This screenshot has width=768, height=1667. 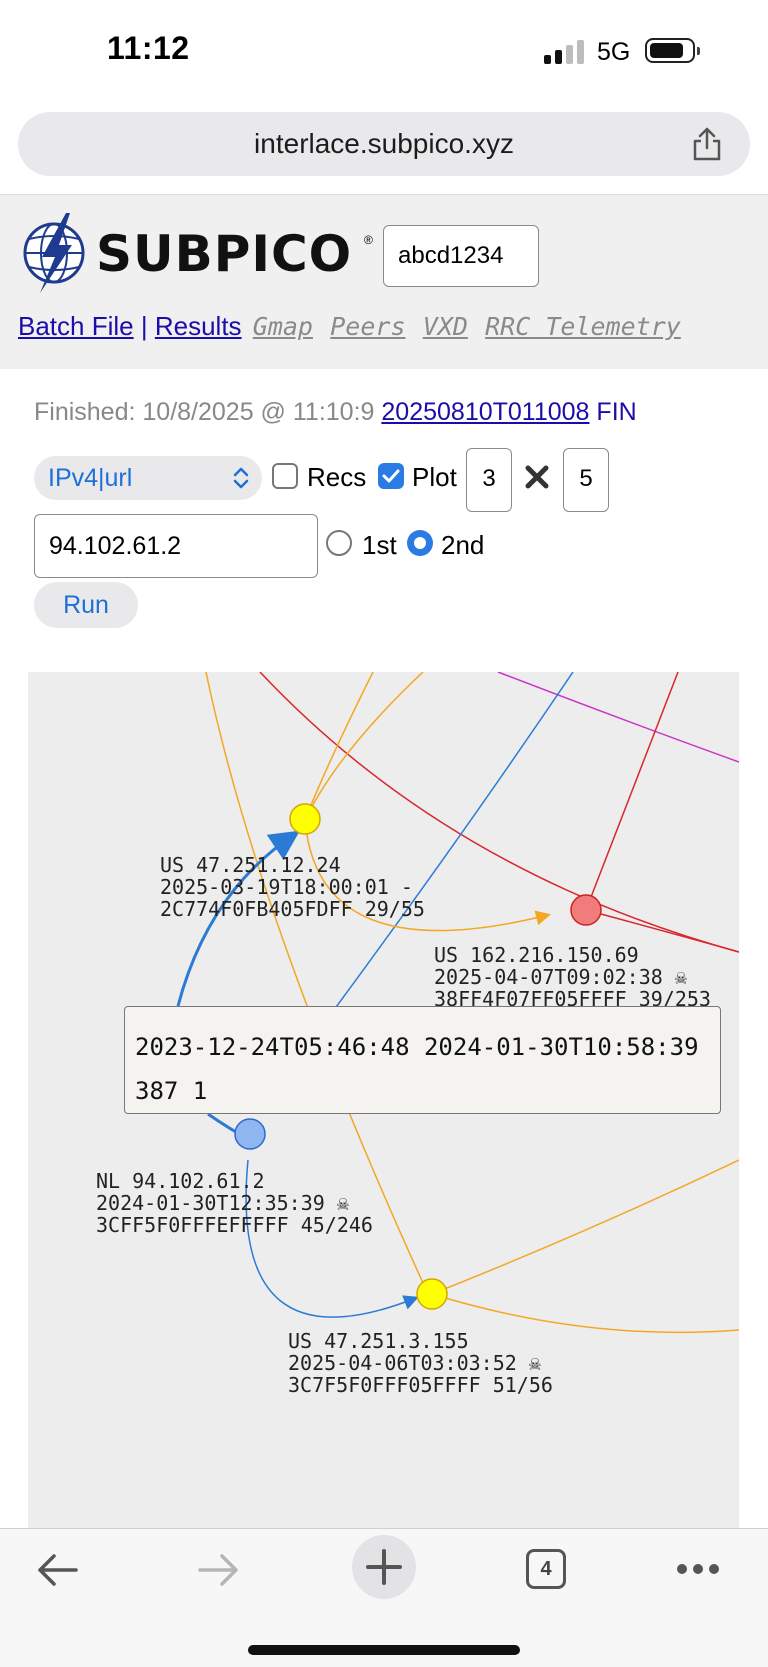 I want to click on browser-toolbar: 4, so click(x=384, y=1597).